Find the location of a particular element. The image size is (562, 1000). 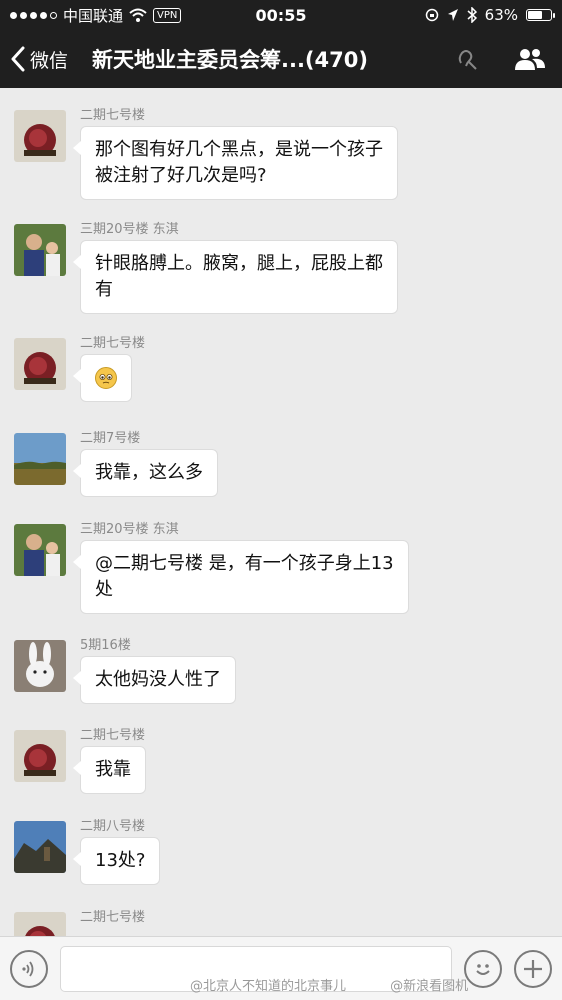

mute-icon is located at coordinates (467, 60).